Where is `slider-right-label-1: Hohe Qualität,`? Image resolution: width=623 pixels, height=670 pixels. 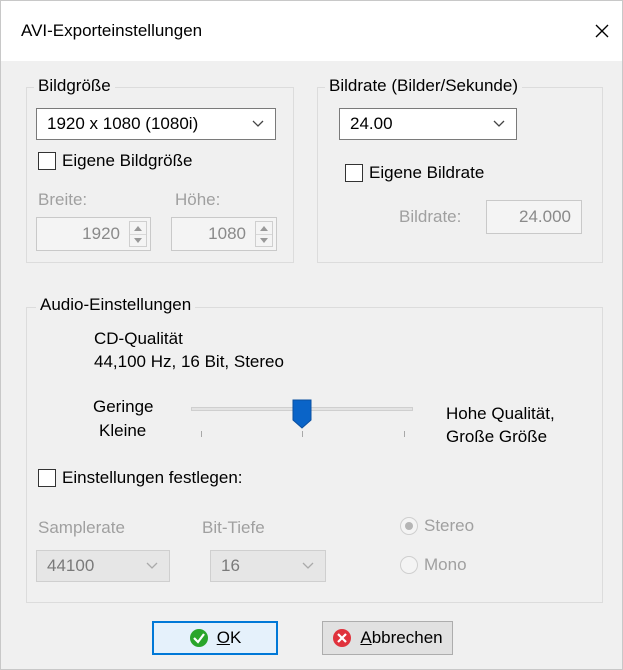
slider-right-label-1: Hohe Qualität, is located at coordinates (500, 413).